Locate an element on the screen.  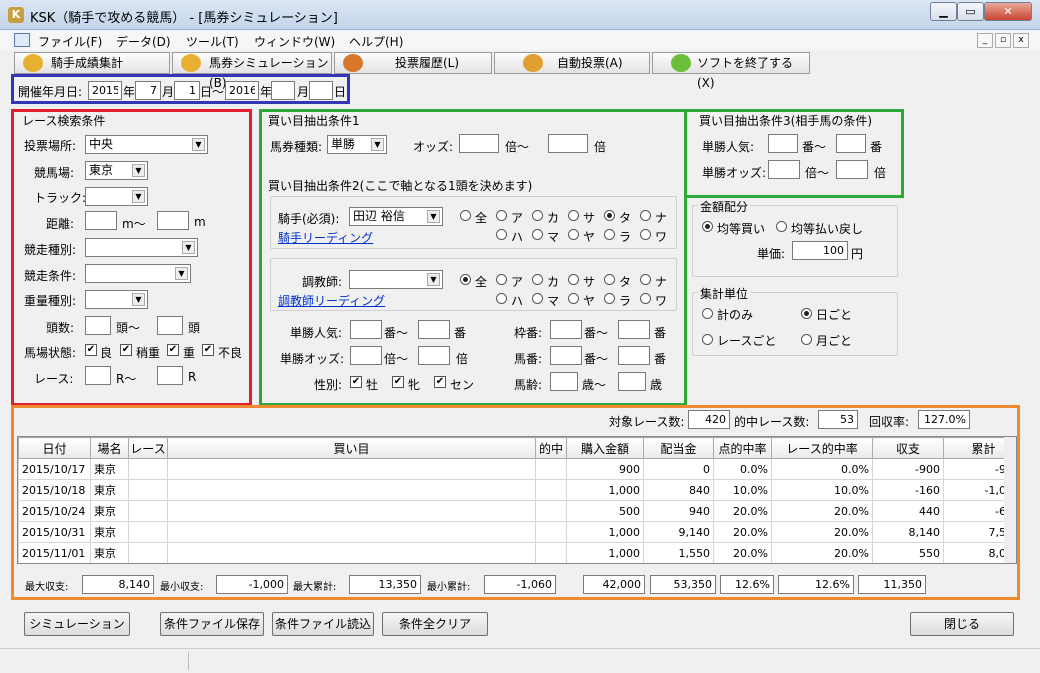
column-header: 点的中率 is located at coordinates (742, 448).